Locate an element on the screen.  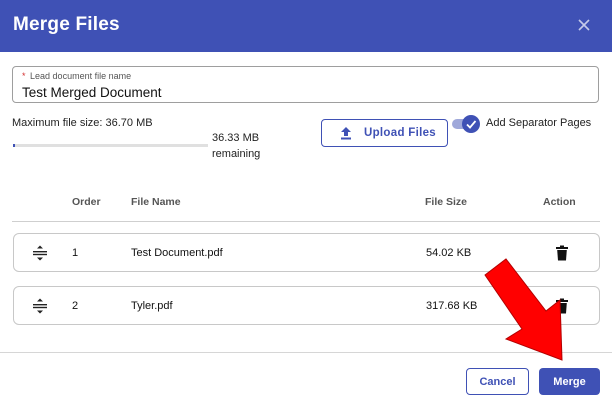
required-marker: * is located at coordinates (24, 76).